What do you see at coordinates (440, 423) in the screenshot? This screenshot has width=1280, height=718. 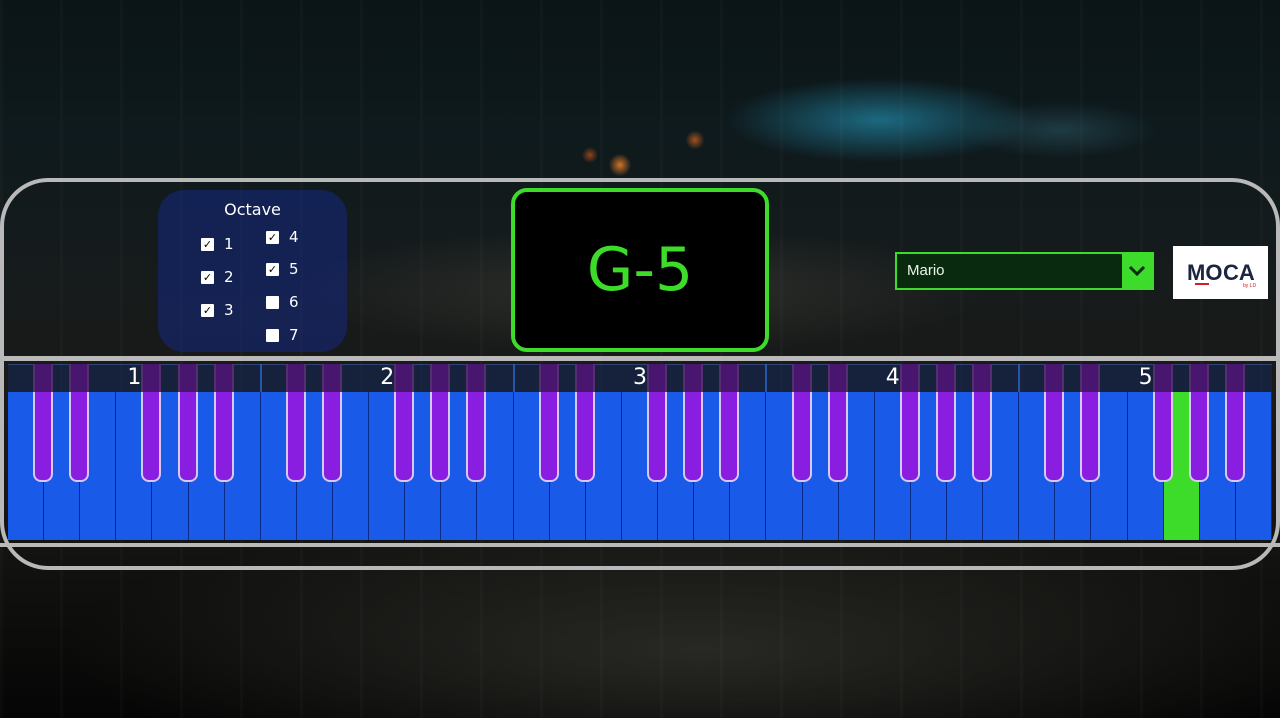 I see `black-key-G#2` at bounding box center [440, 423].